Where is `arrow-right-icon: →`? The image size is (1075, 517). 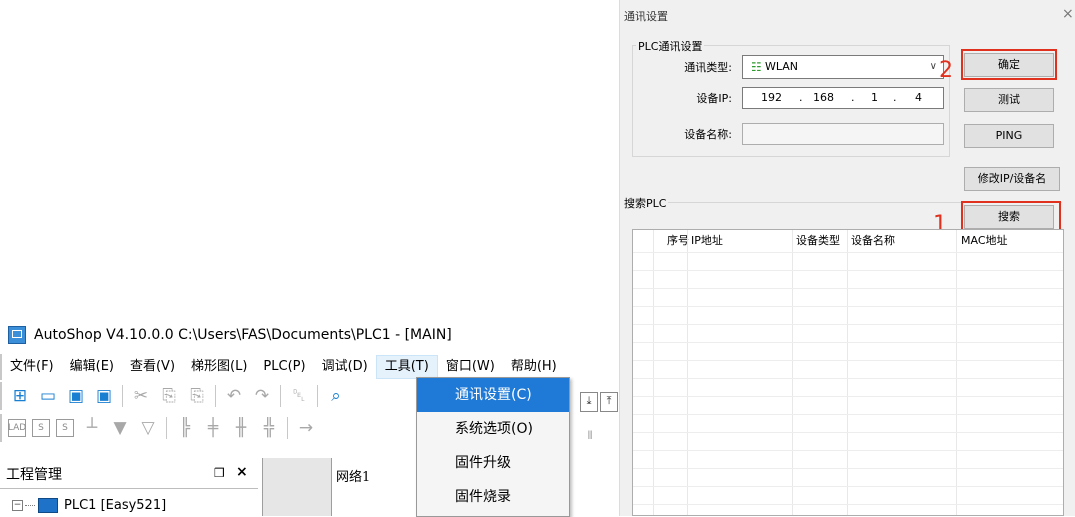 arrow-right-icon: → is located at coordinates (306, 428).